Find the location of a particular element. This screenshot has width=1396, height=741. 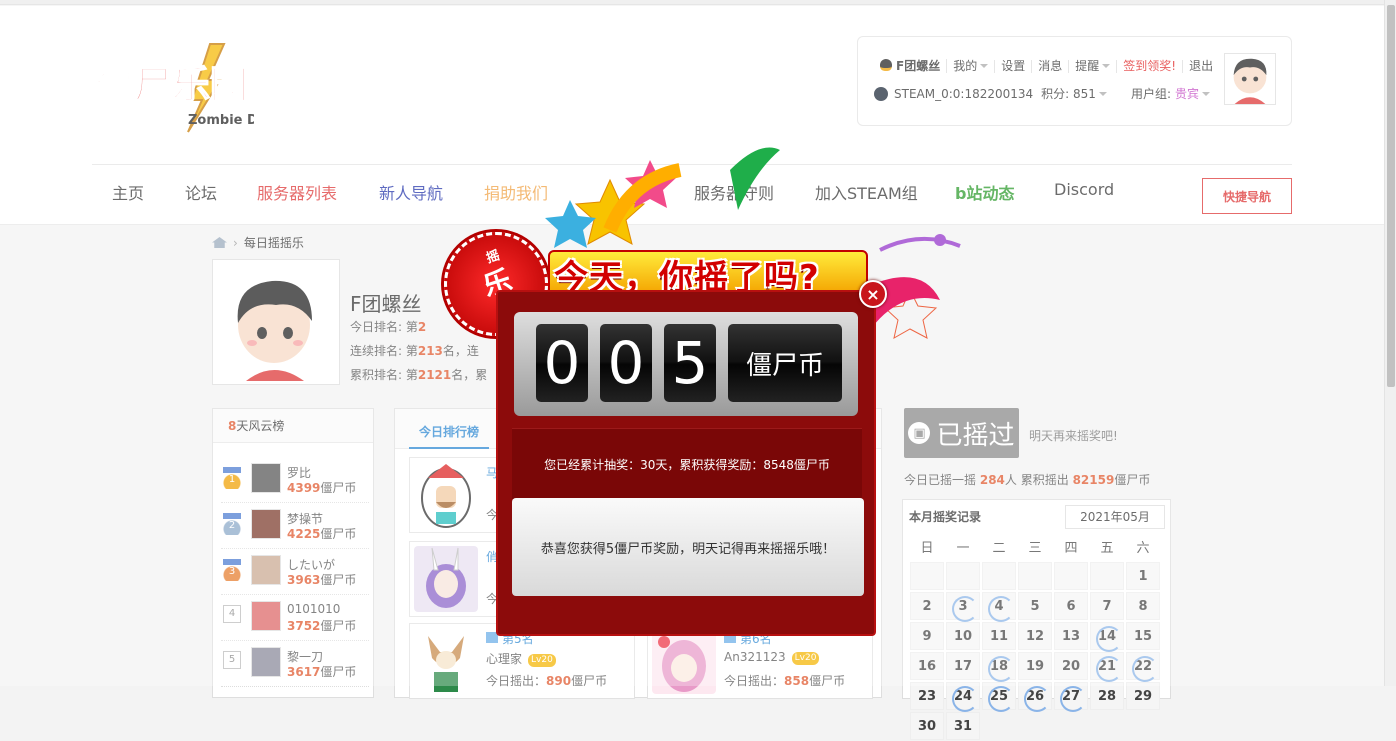

counter-digit: 5 is located at coordinates (690, 363).